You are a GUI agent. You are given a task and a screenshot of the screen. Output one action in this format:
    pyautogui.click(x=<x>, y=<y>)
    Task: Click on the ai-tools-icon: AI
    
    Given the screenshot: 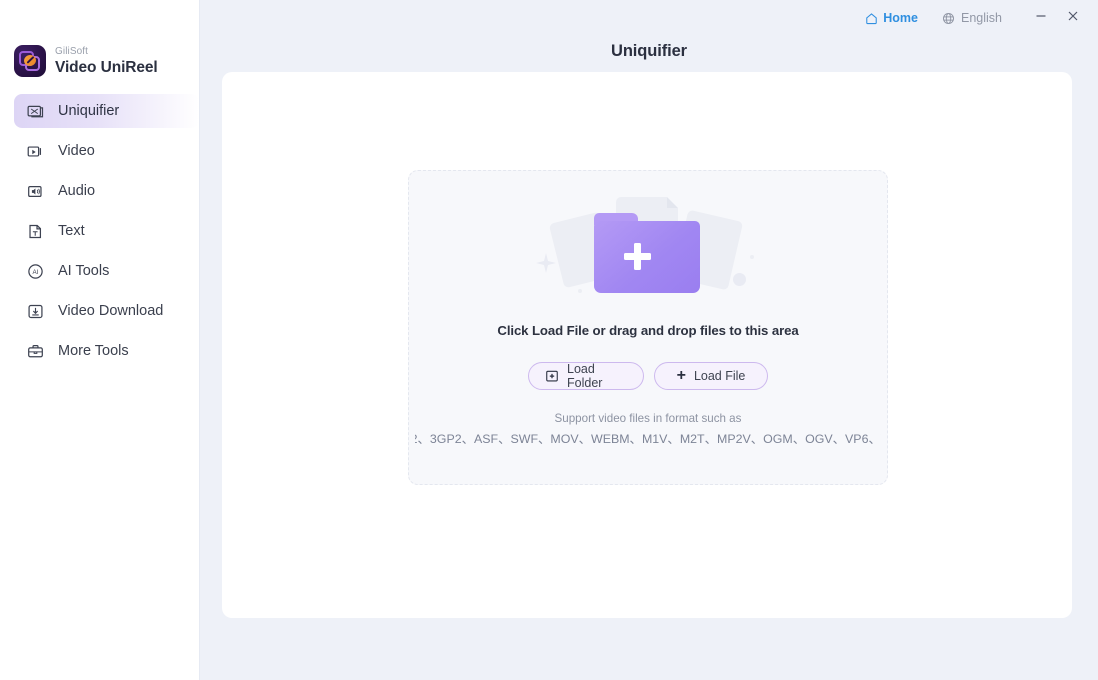 What is the action you would take?
    pyautogui.click(x=35, y=271)
    